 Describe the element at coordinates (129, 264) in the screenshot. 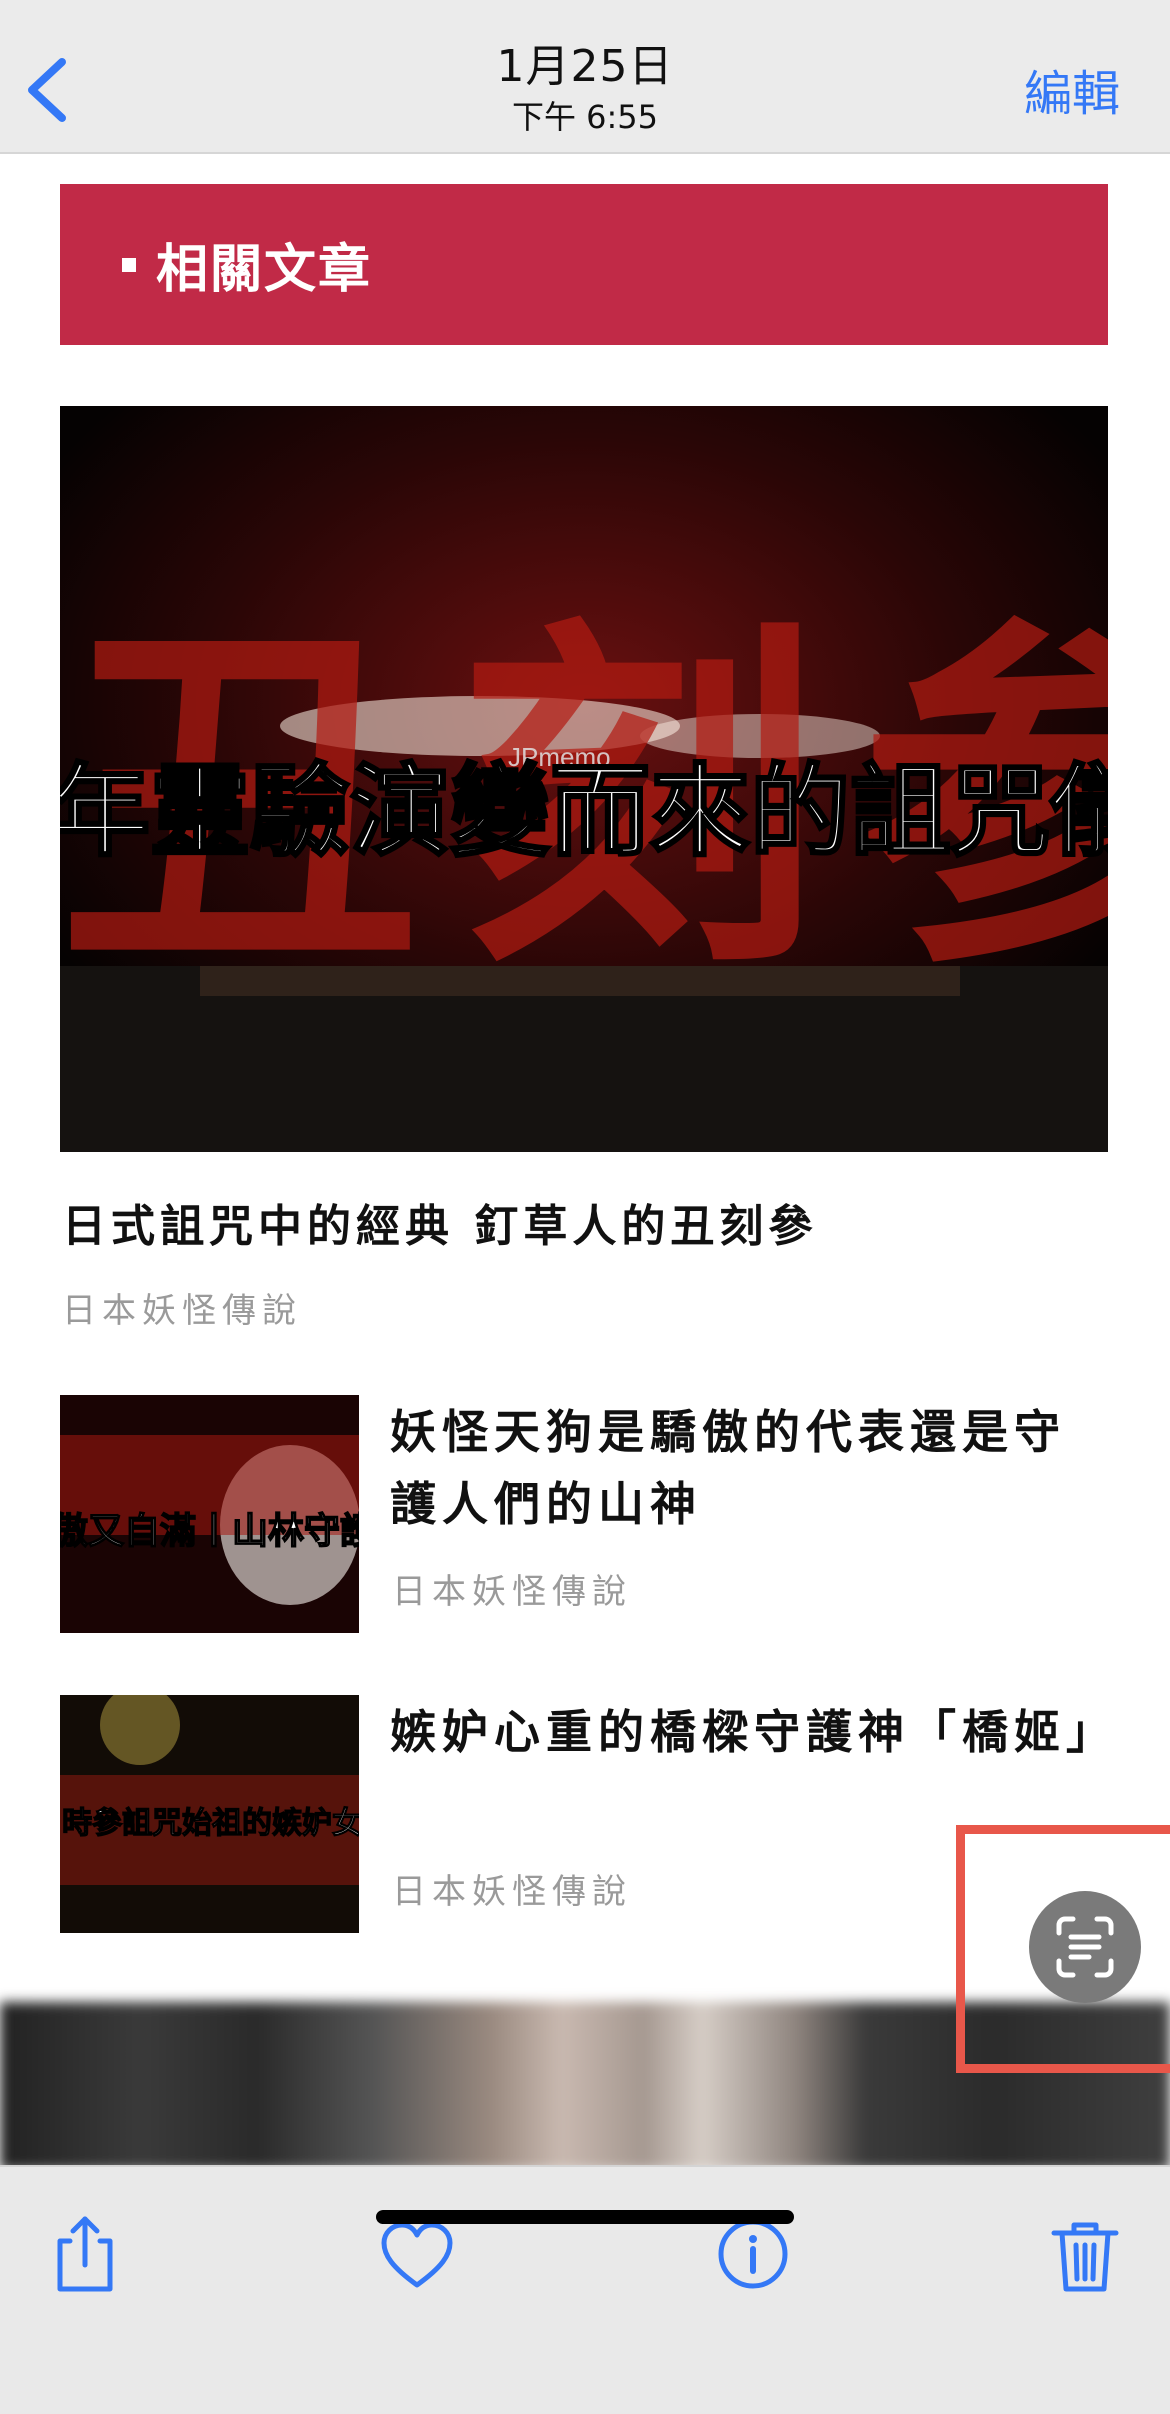

I see `bullet-icon` at that location.